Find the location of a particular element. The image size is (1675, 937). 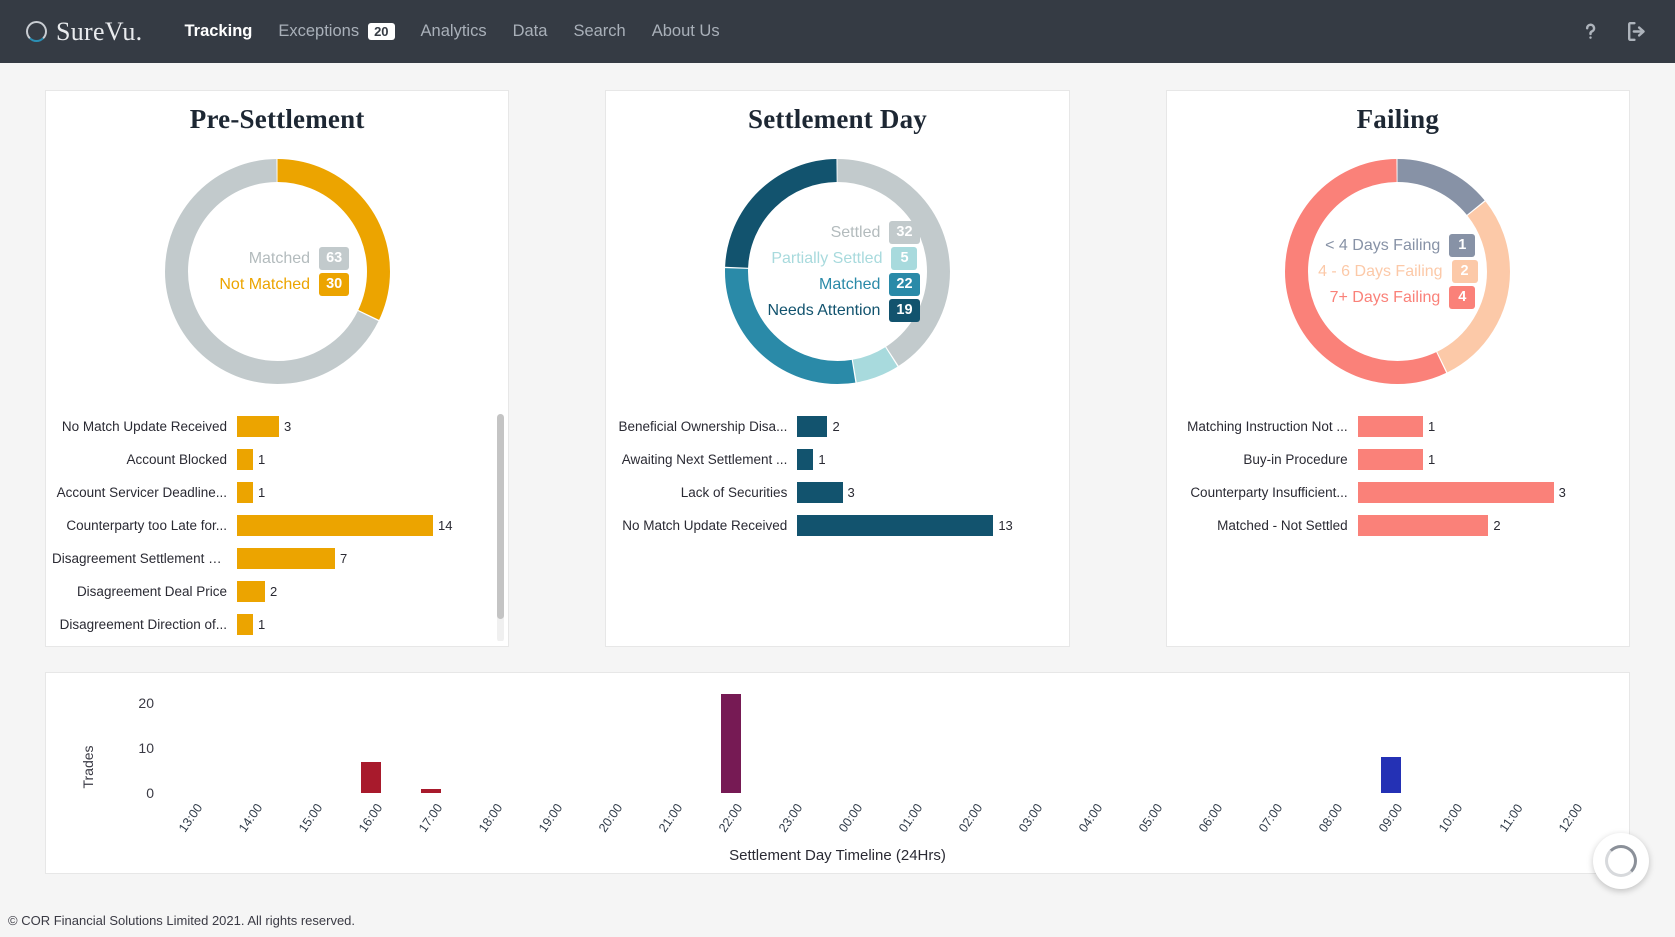

bar-label: No Match Update Received is located at coordinates (705, 525).